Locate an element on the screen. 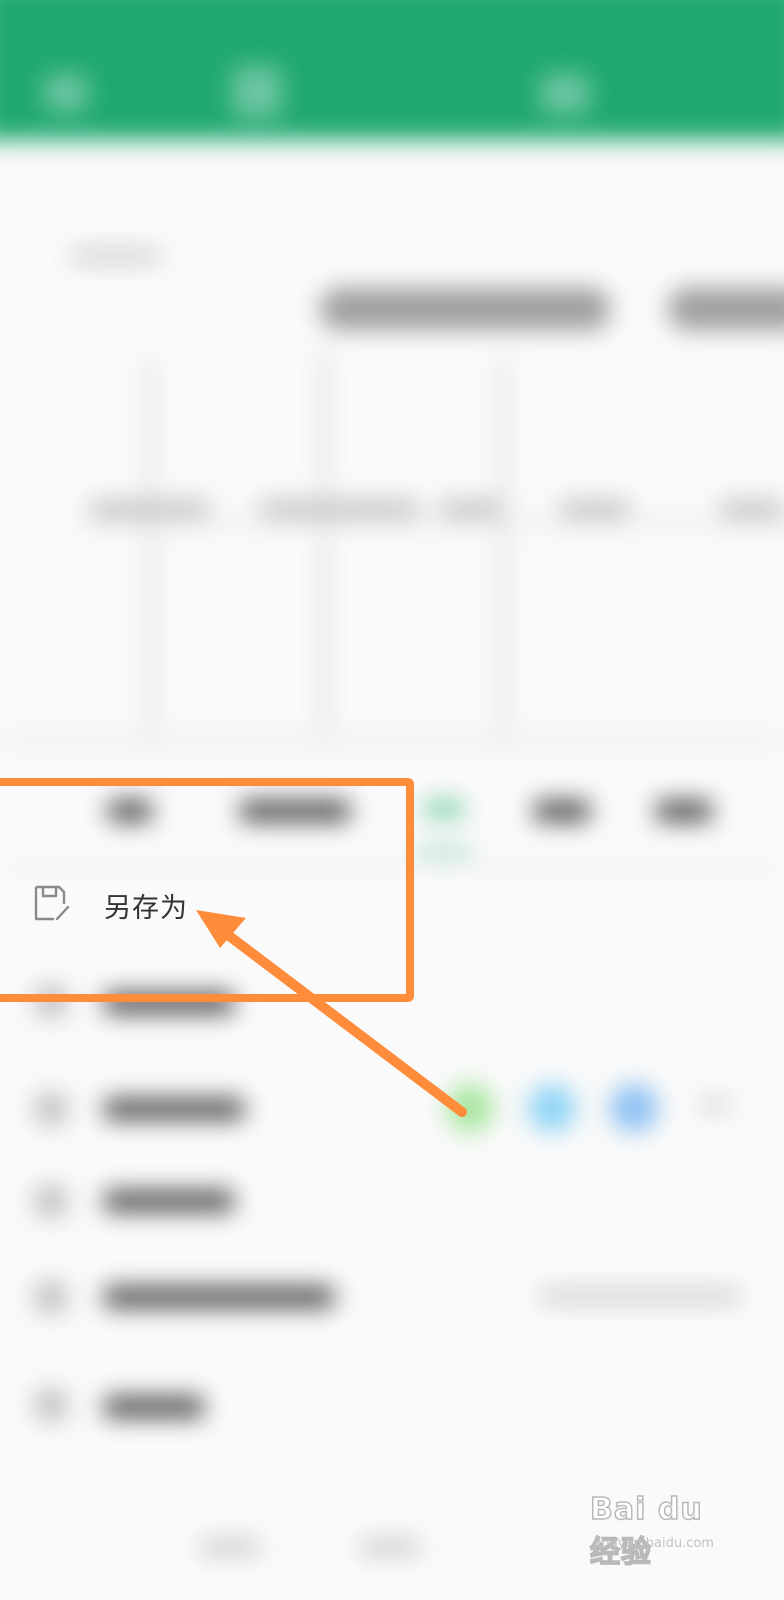 The image size is (784, 1600). row-hint is located at coordinates (640, 1296).